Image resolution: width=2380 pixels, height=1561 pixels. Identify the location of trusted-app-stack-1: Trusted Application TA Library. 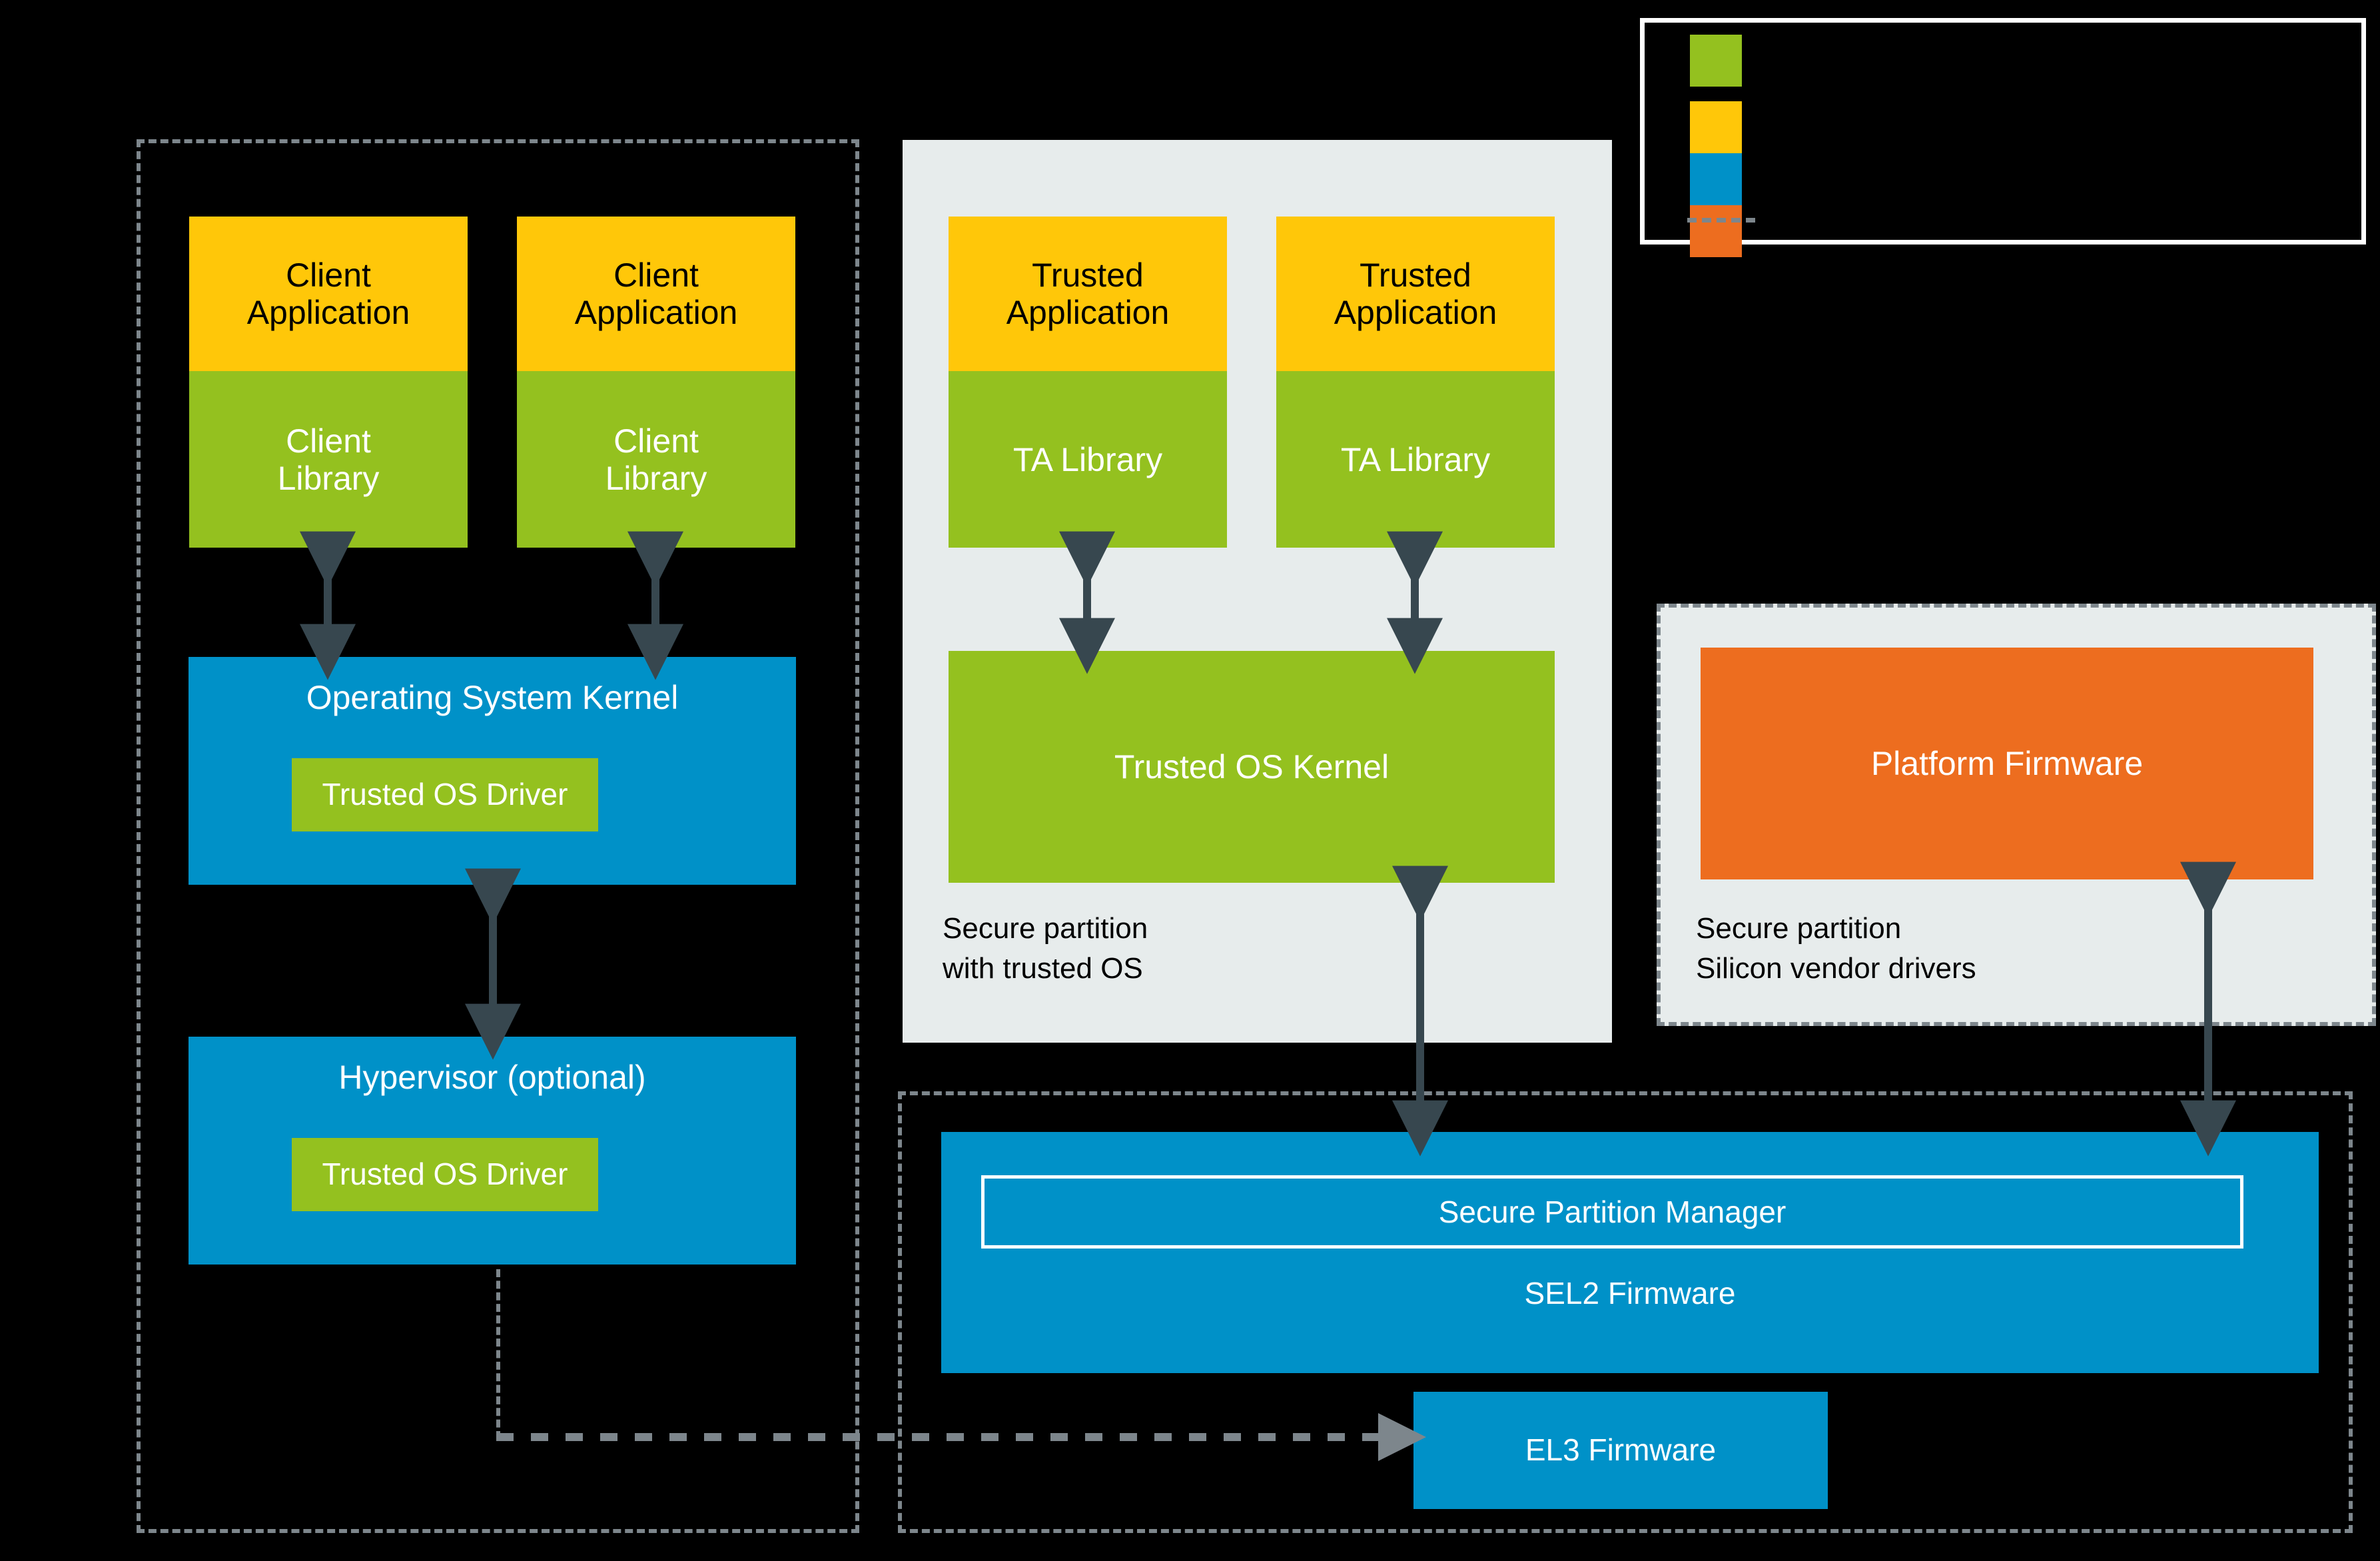
(1088, 383).